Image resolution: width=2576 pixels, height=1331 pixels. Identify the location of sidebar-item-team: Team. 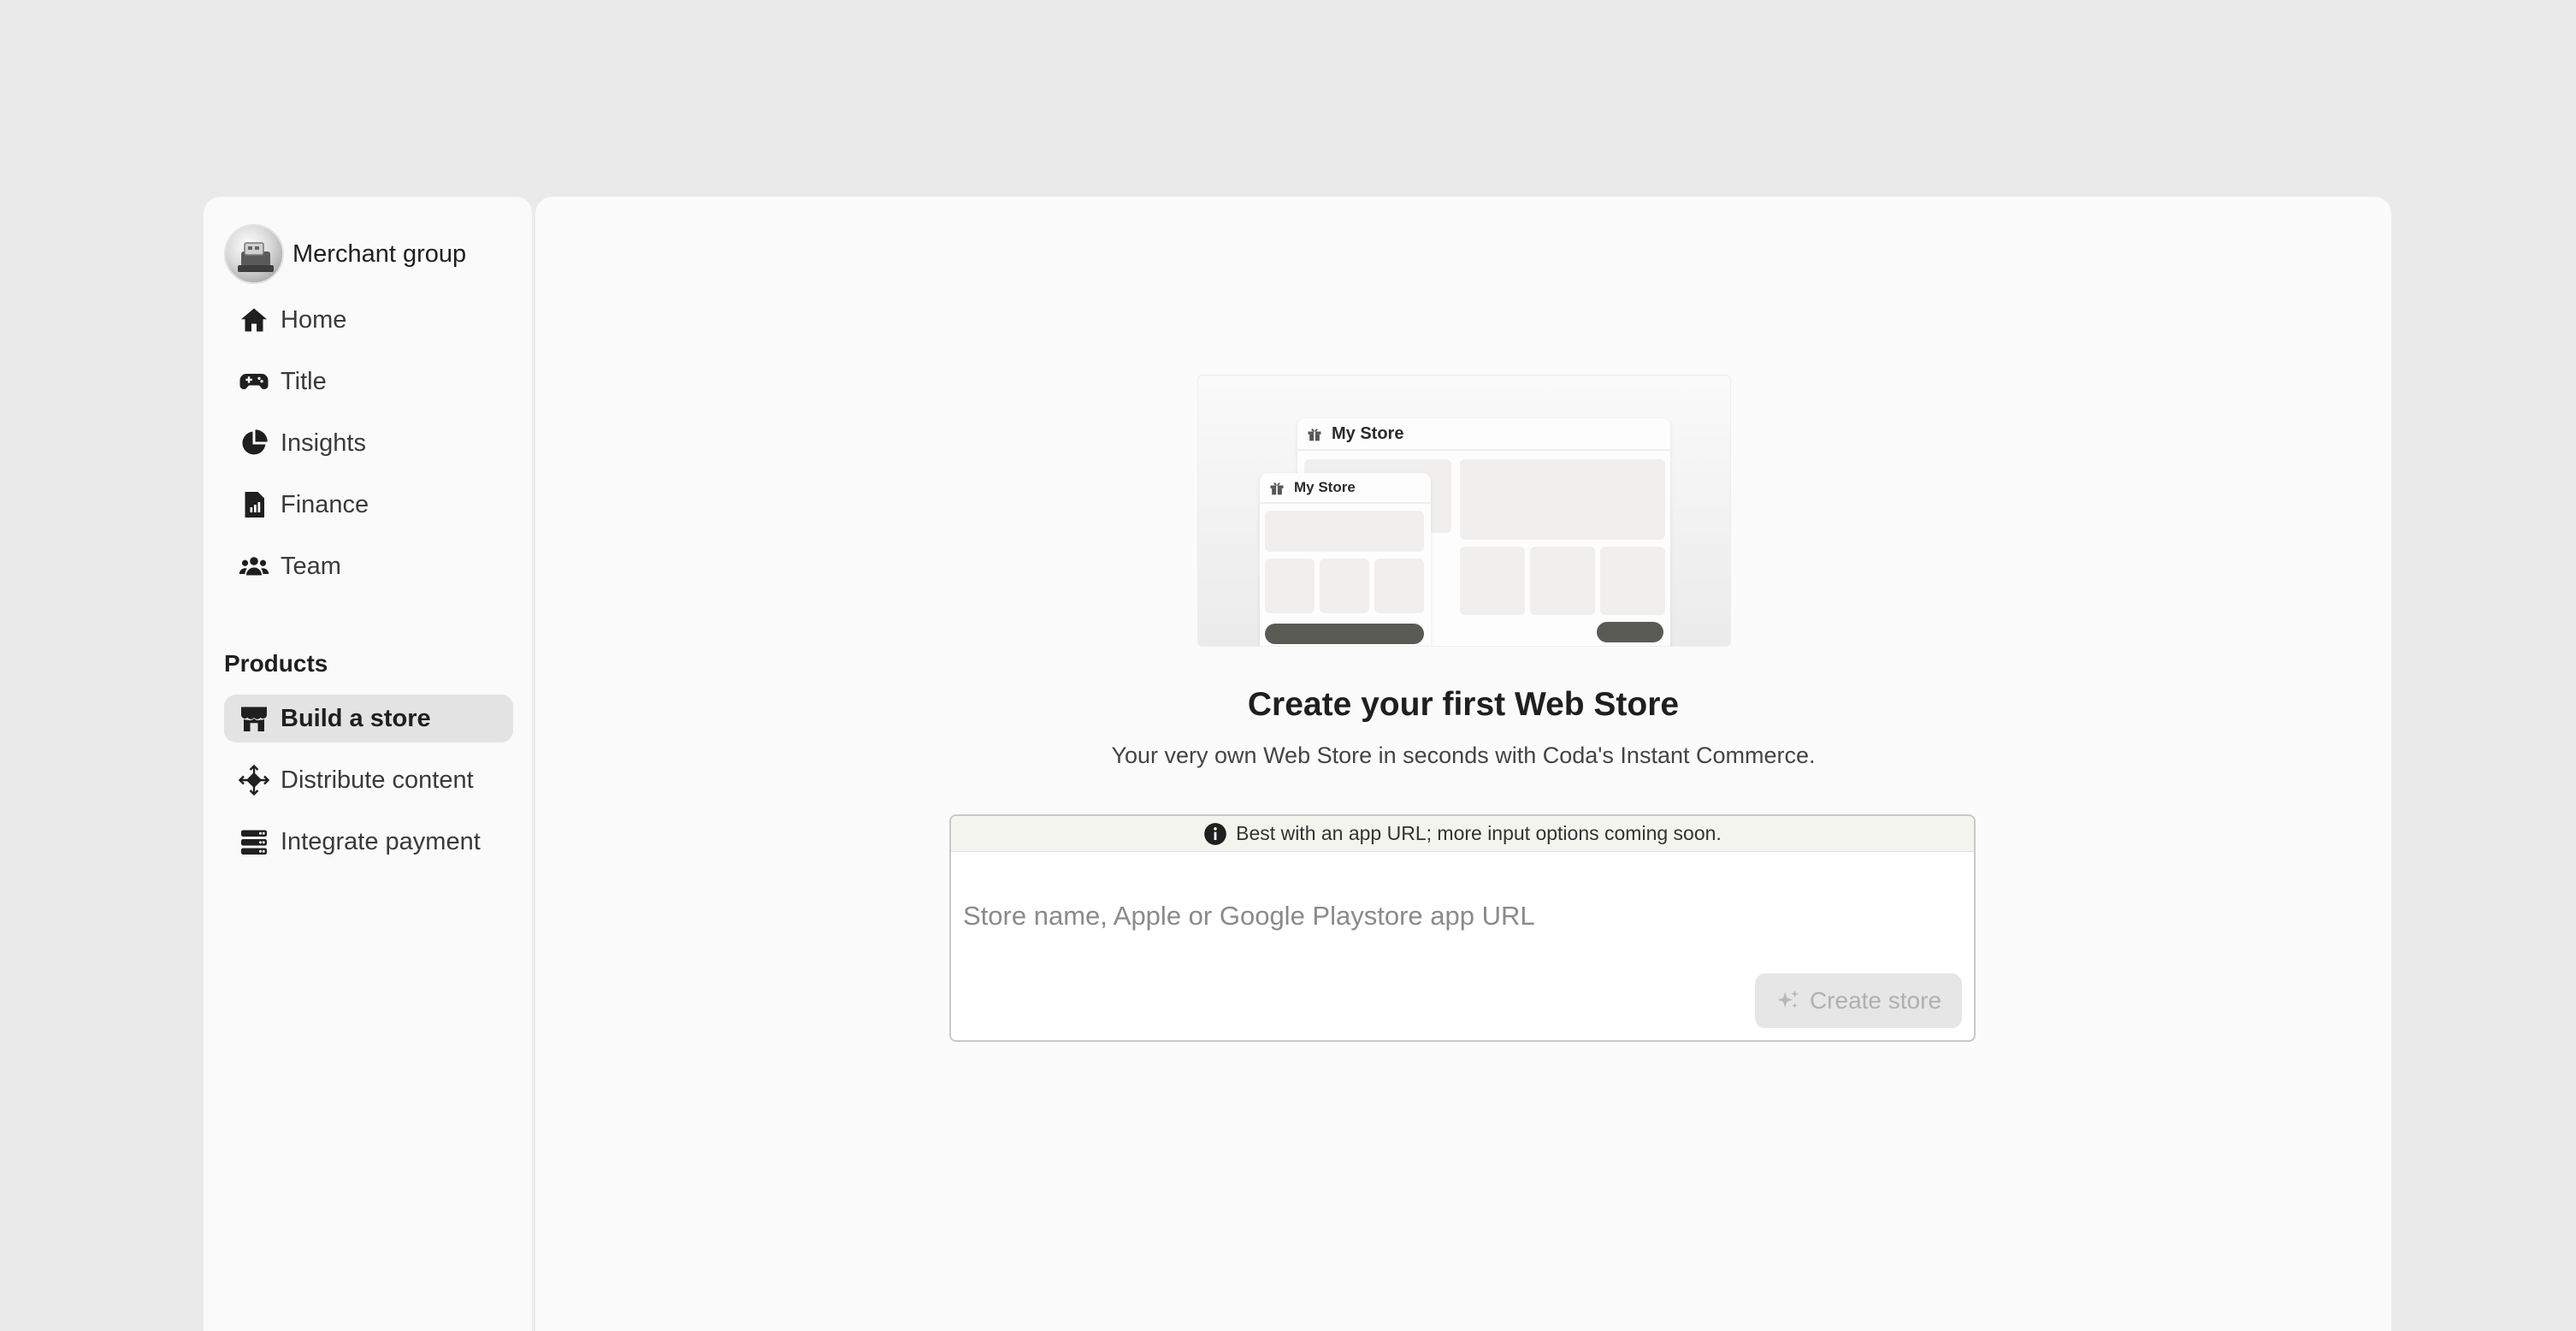
(368, 566).